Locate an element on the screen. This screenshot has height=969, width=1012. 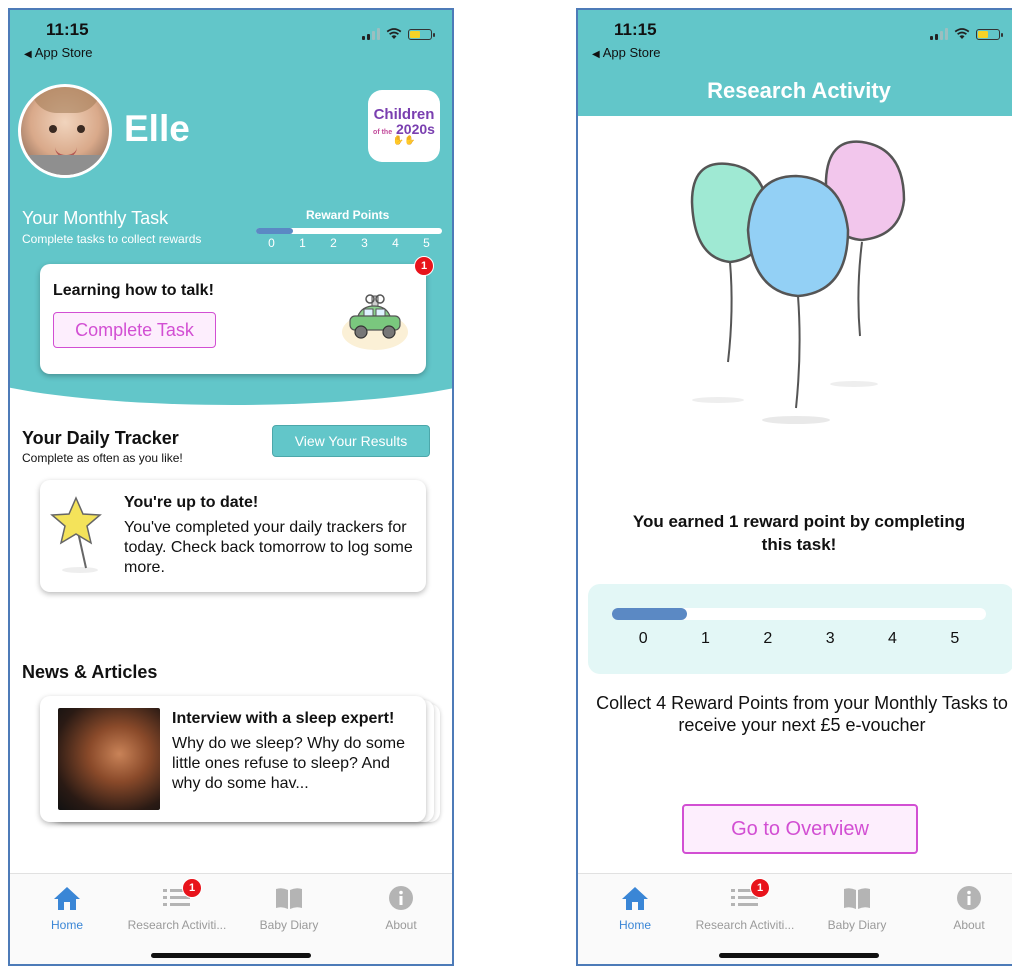
daily-tracker-title: Your Daily Tracker is located at coordinates (100, 438).